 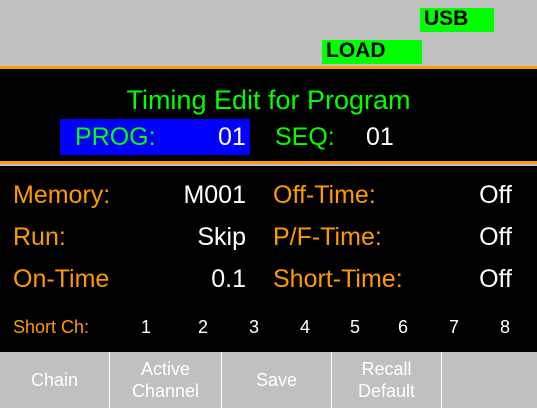 What do you see at coordinates (355, 327) in the screenshot?
I see `short-ch-5: 5` at bounding box center [355, 327].